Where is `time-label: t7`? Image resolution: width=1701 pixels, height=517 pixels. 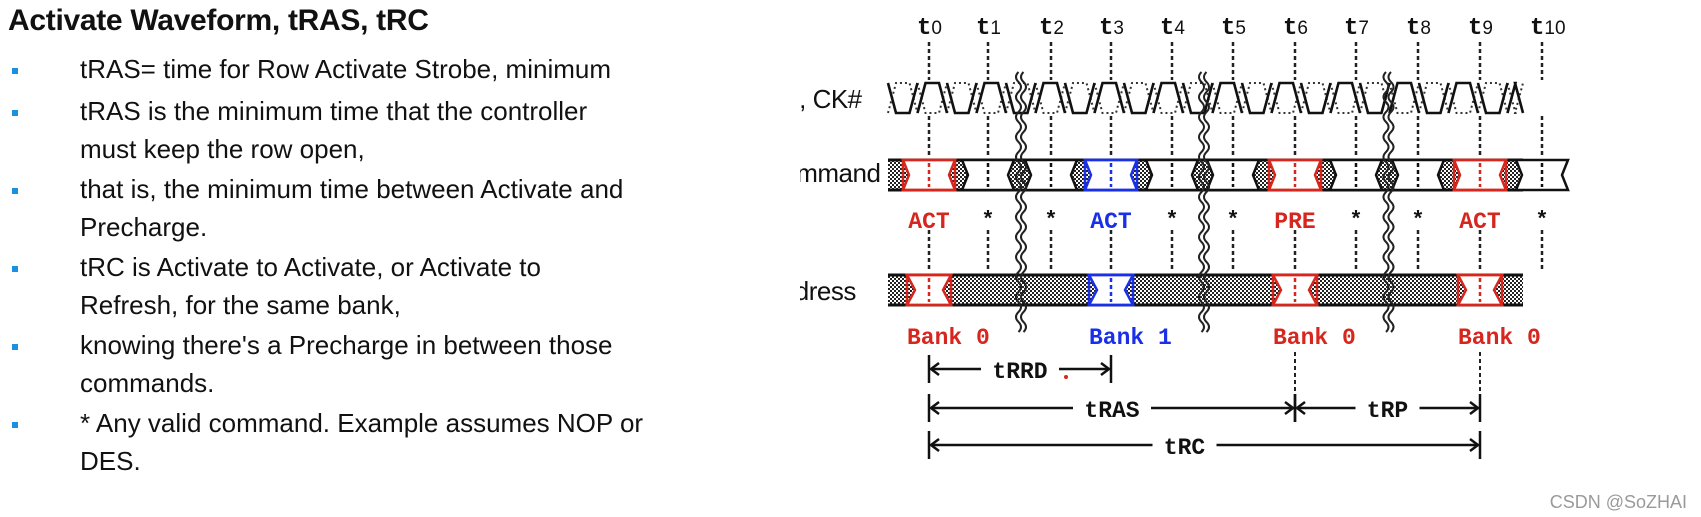 time-label: t7 is located at coordinates (1356, 28).